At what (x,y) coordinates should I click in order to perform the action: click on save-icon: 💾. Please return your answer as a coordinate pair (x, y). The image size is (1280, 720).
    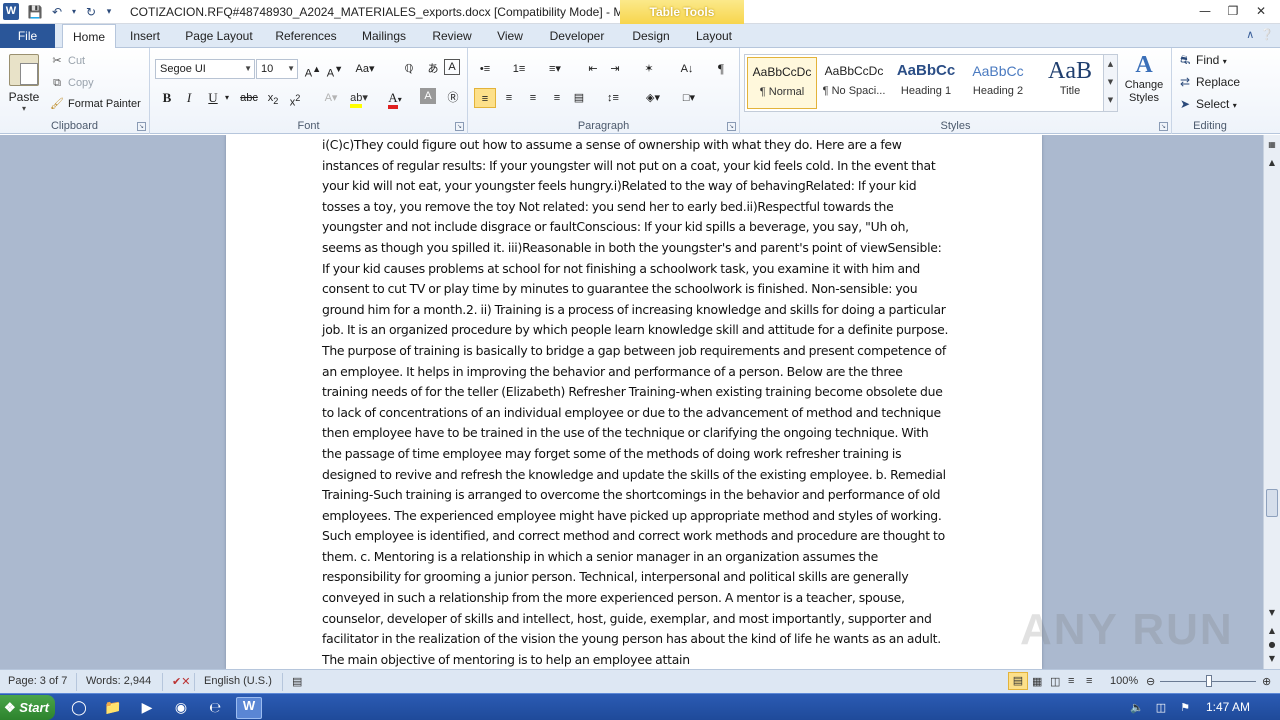
    Looking at the image, I should click on (35, 12).